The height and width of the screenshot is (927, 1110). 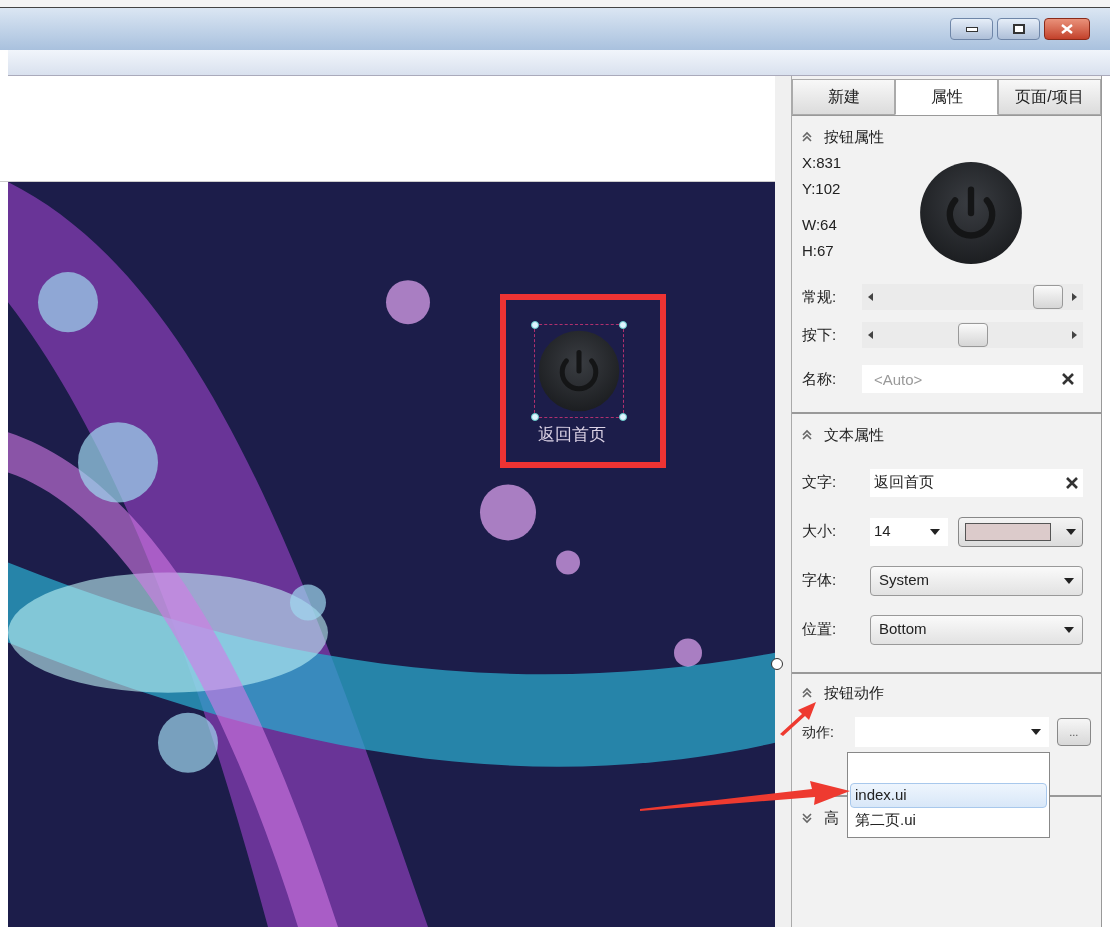 I want to click on font-dropdown: System, so click(x=976, y=580).